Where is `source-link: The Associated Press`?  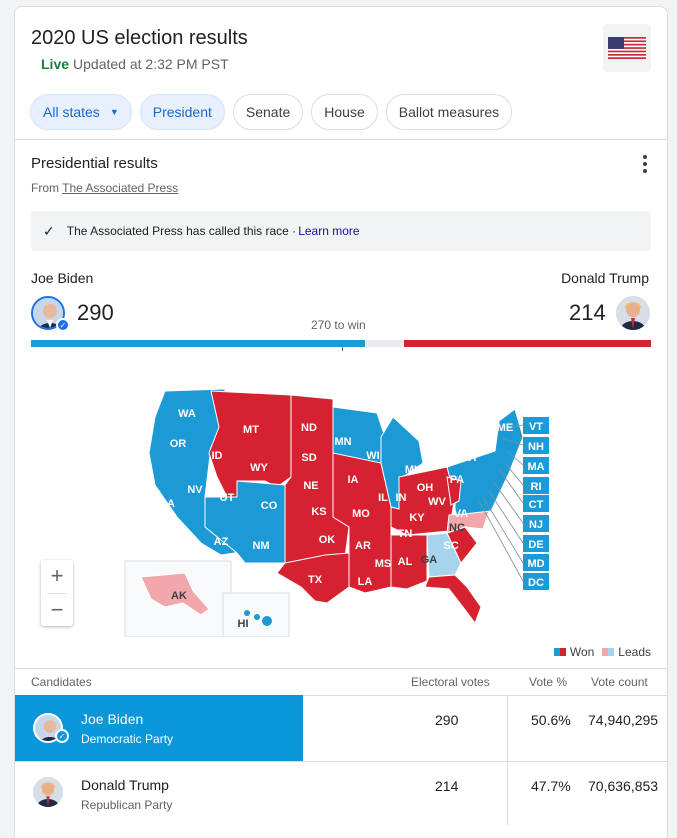 source-link: The Associated Press is located at coordinates (120, 188).